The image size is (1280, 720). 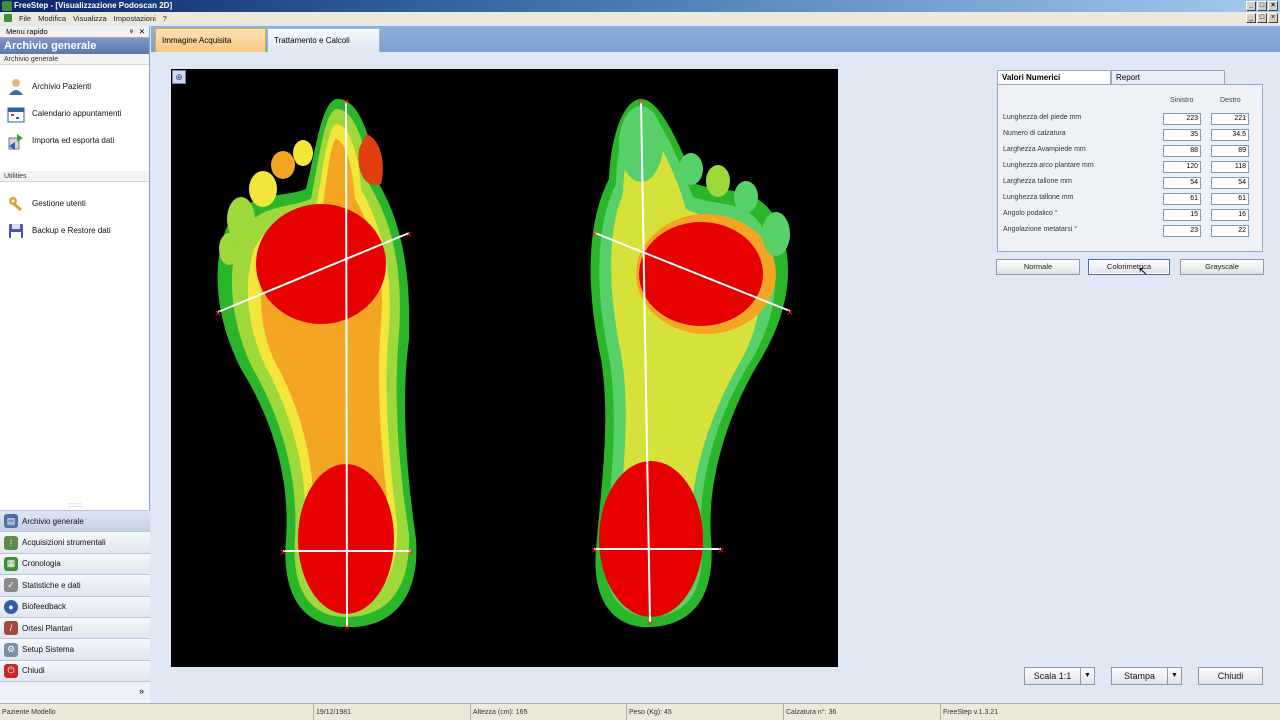 I want to click on biofeedback-icon: ●, so click(x=11, y=606).